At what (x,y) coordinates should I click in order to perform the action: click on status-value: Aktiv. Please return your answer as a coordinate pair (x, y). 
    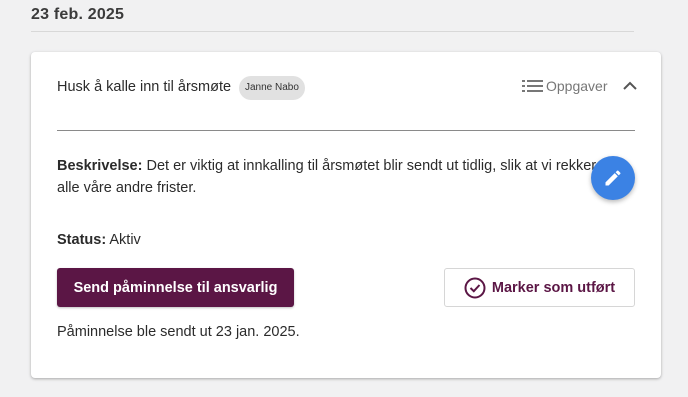
    Looking at the image, I should click on (125, 240).